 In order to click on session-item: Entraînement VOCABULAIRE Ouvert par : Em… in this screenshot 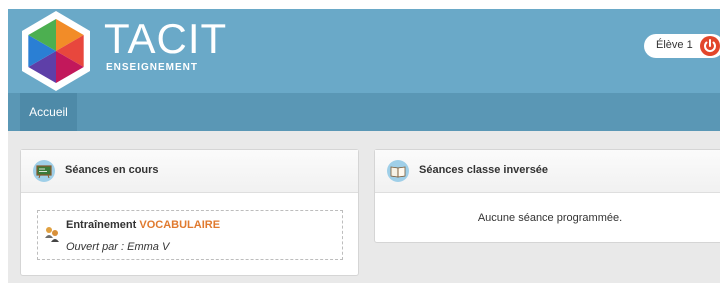, I will do `click(190, 235)`.